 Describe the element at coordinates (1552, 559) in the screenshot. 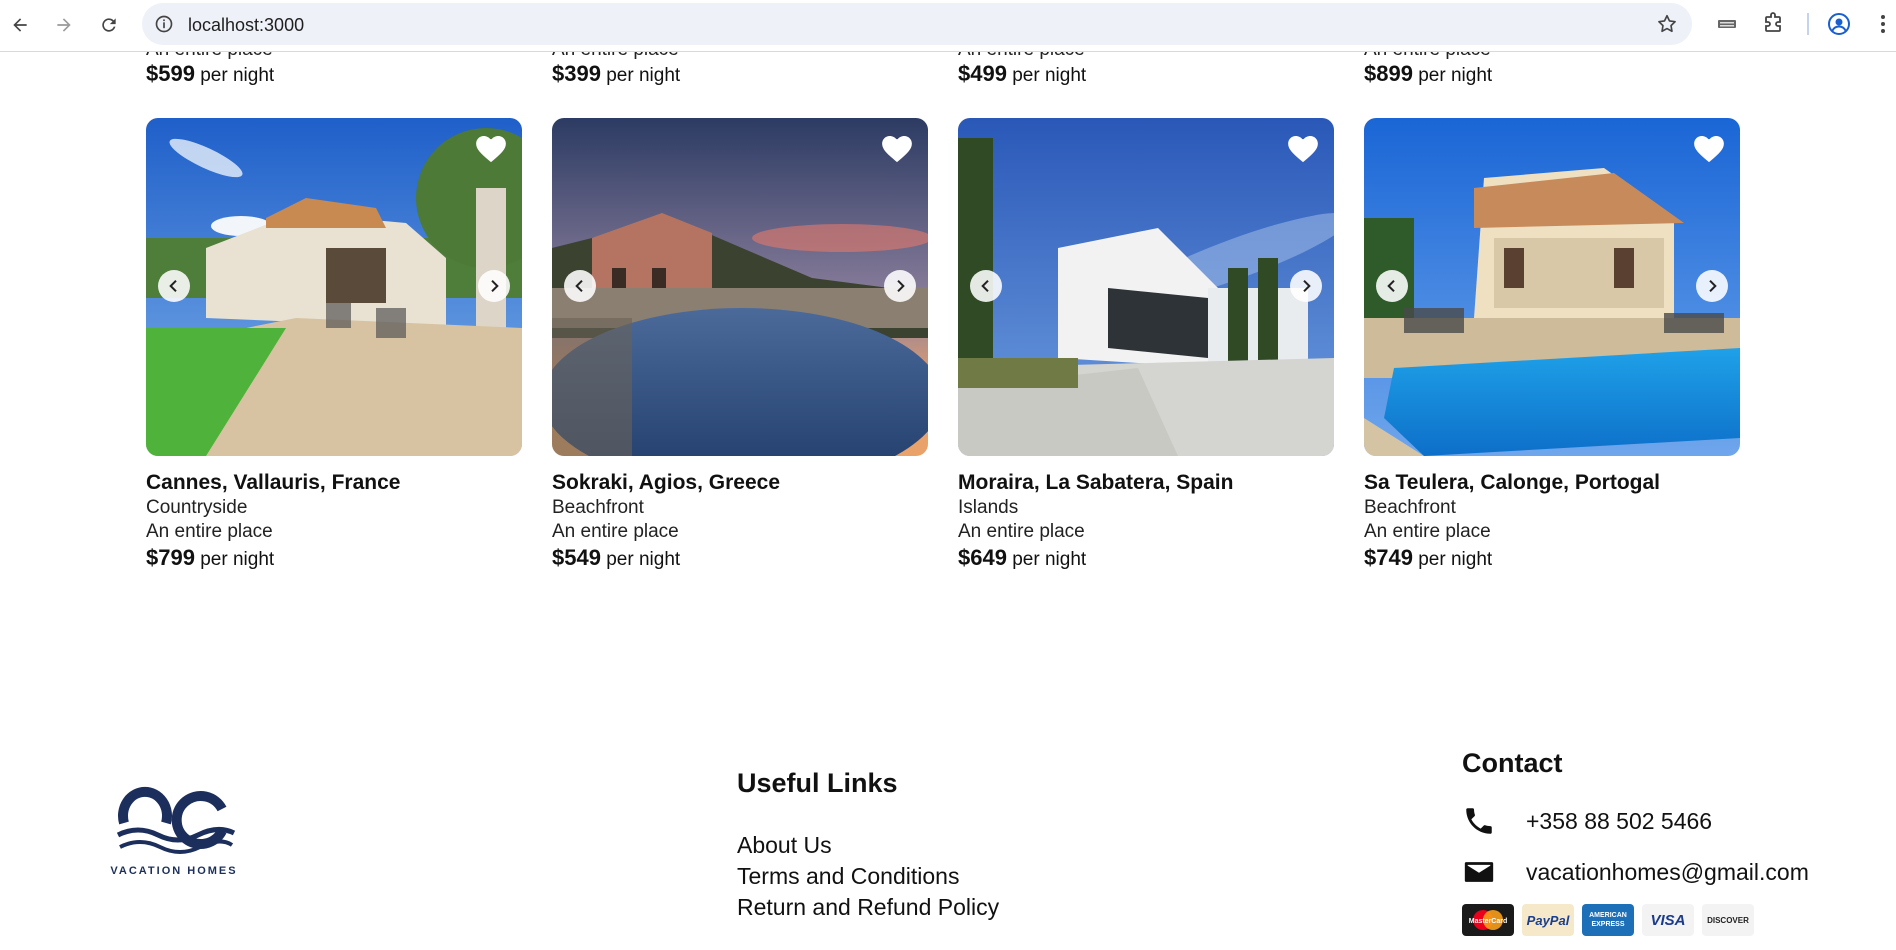

I see `listing-price: $749 per night` at that location.